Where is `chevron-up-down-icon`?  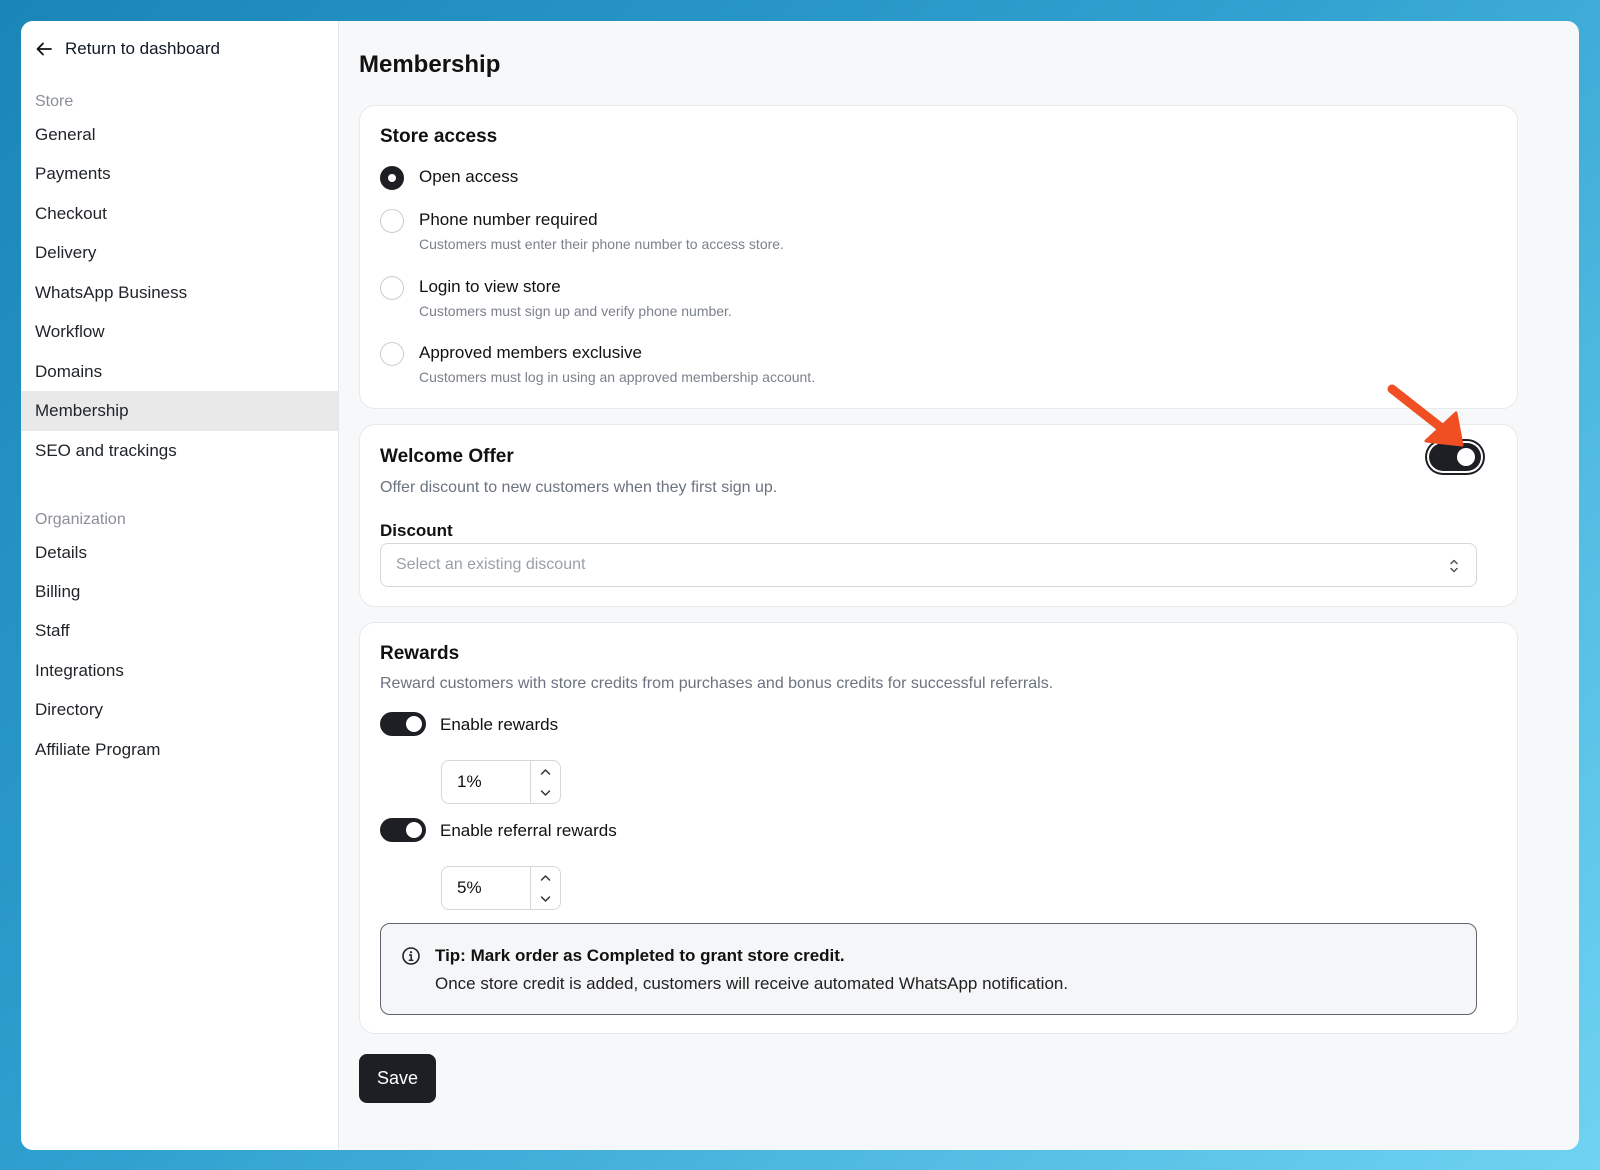
chevron-up-down-icon is located at coordinates (1454, 566).